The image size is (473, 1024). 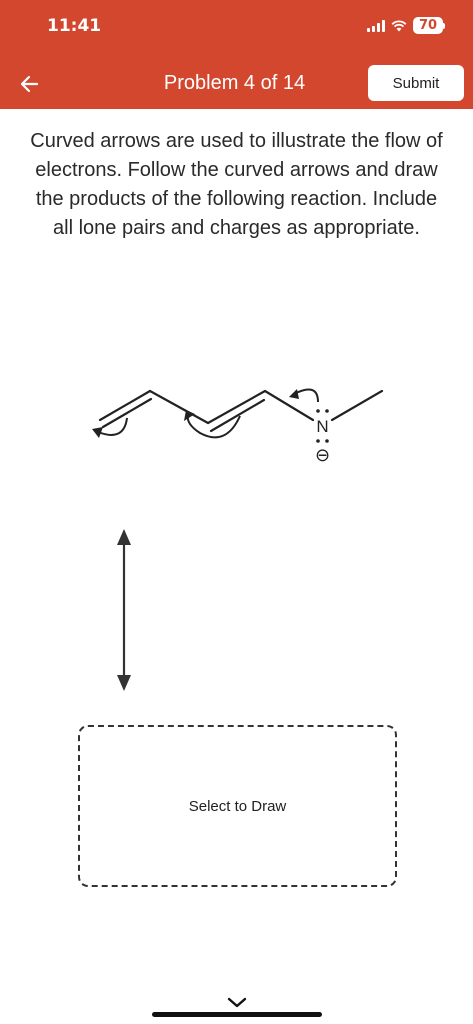 I want to click on carbon-chain, so click(x=241, y=411).